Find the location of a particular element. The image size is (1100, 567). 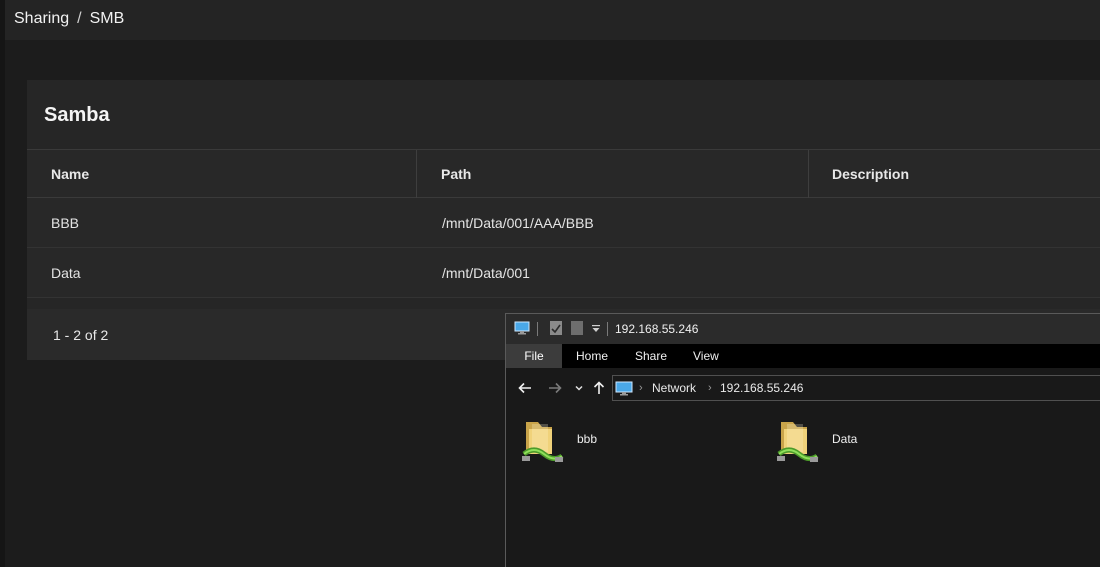

arrow-right-icon is located at coordinates (555, 388).